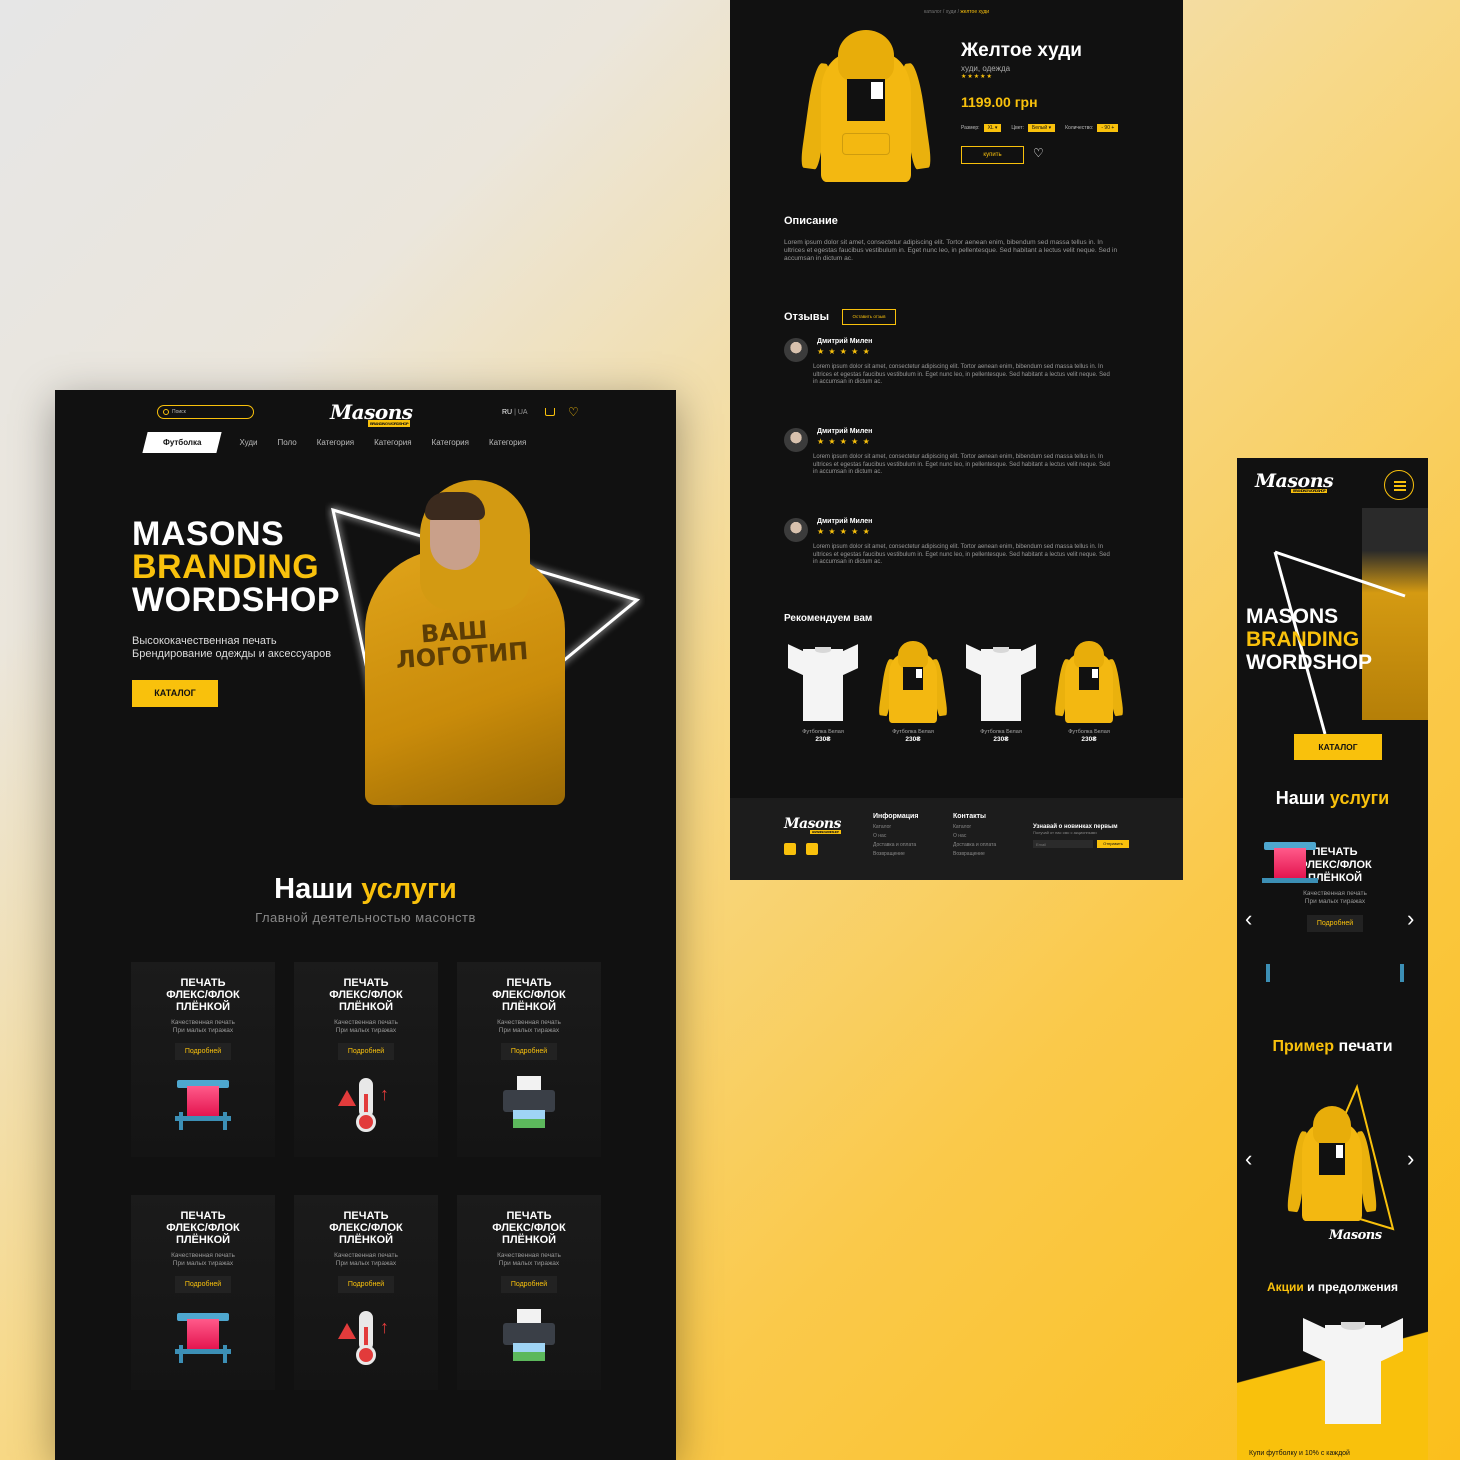  What do you see at coordinates (992, 155) in the screenshot?
I see `buy-button: купить` at bounding box center [992, 155].